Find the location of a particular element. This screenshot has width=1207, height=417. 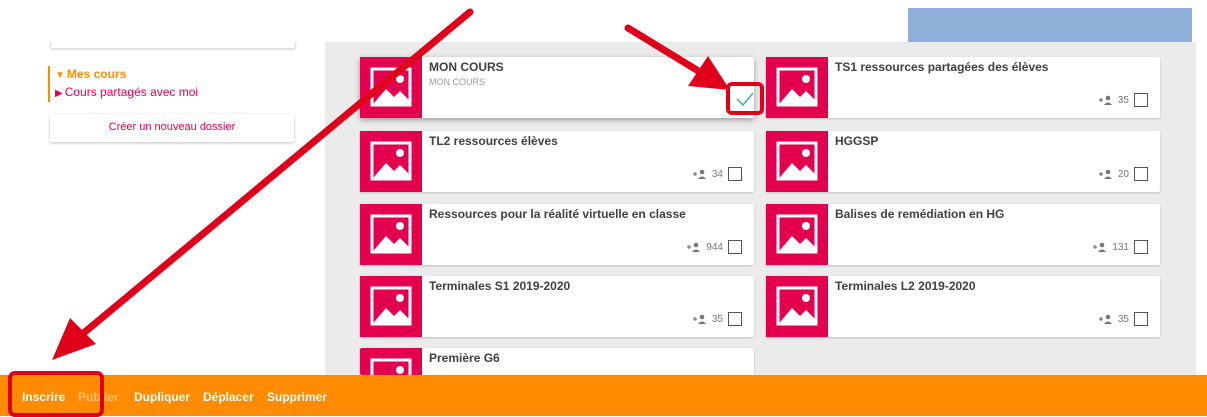

course-title: MON COURS is located at coordinates (466, 67).